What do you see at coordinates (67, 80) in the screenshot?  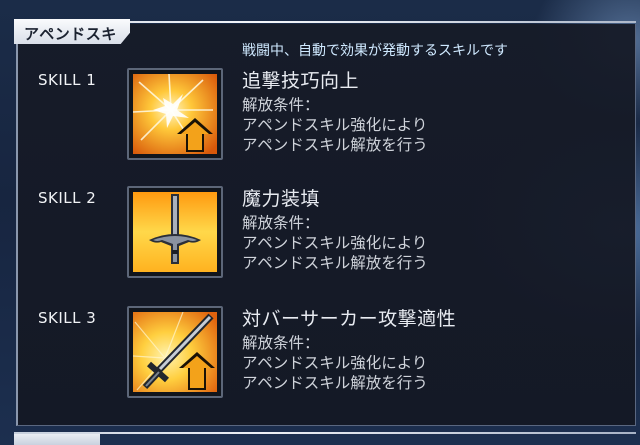 I see `skill-label: SKILL 1` at bounding box center [67, 80].